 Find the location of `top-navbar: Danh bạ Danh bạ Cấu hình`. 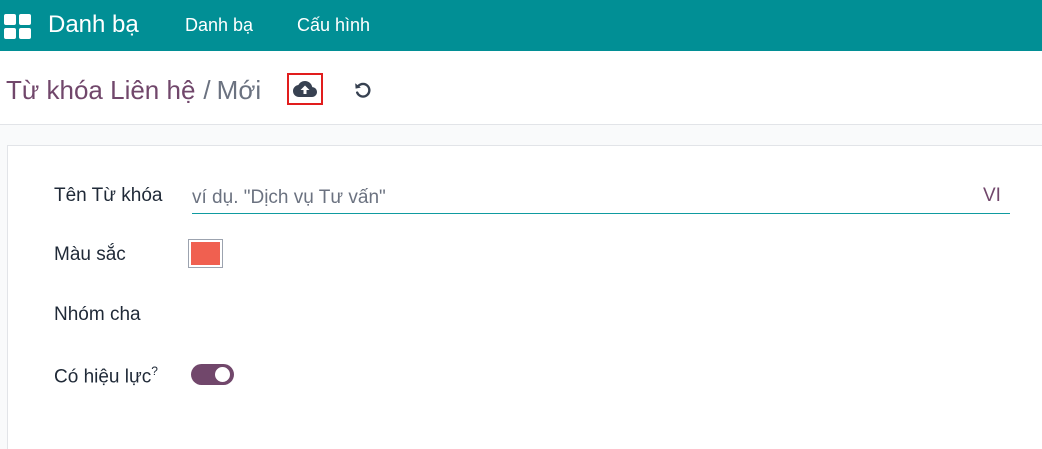

top-navbar: Danh bạ Danh bạ Cấu hình is located at coordinates (521, 25).